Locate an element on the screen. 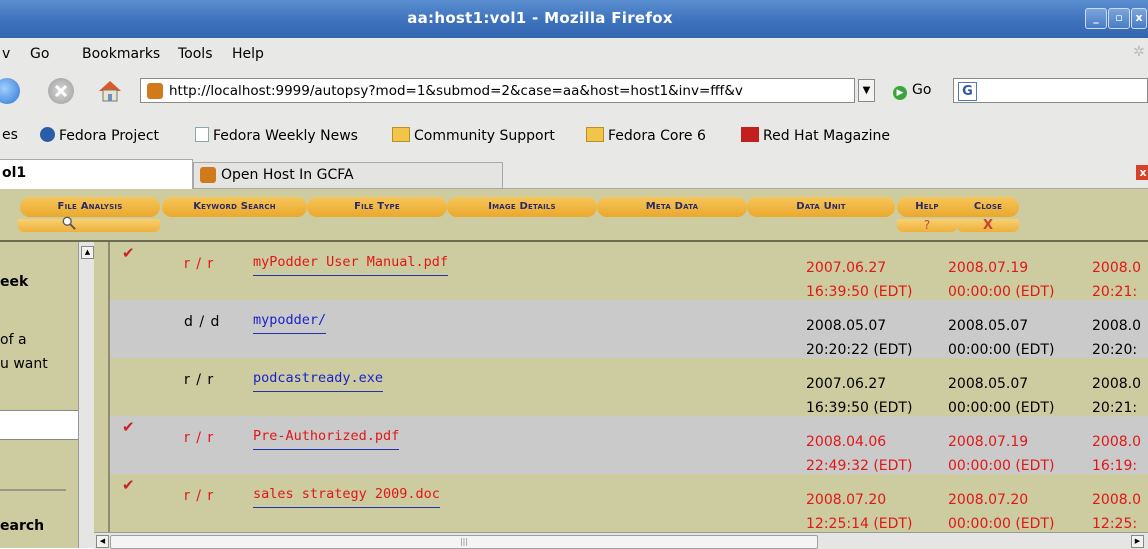 The image size is (1148, 549). frame-divider is located at coordinates (102, 395).